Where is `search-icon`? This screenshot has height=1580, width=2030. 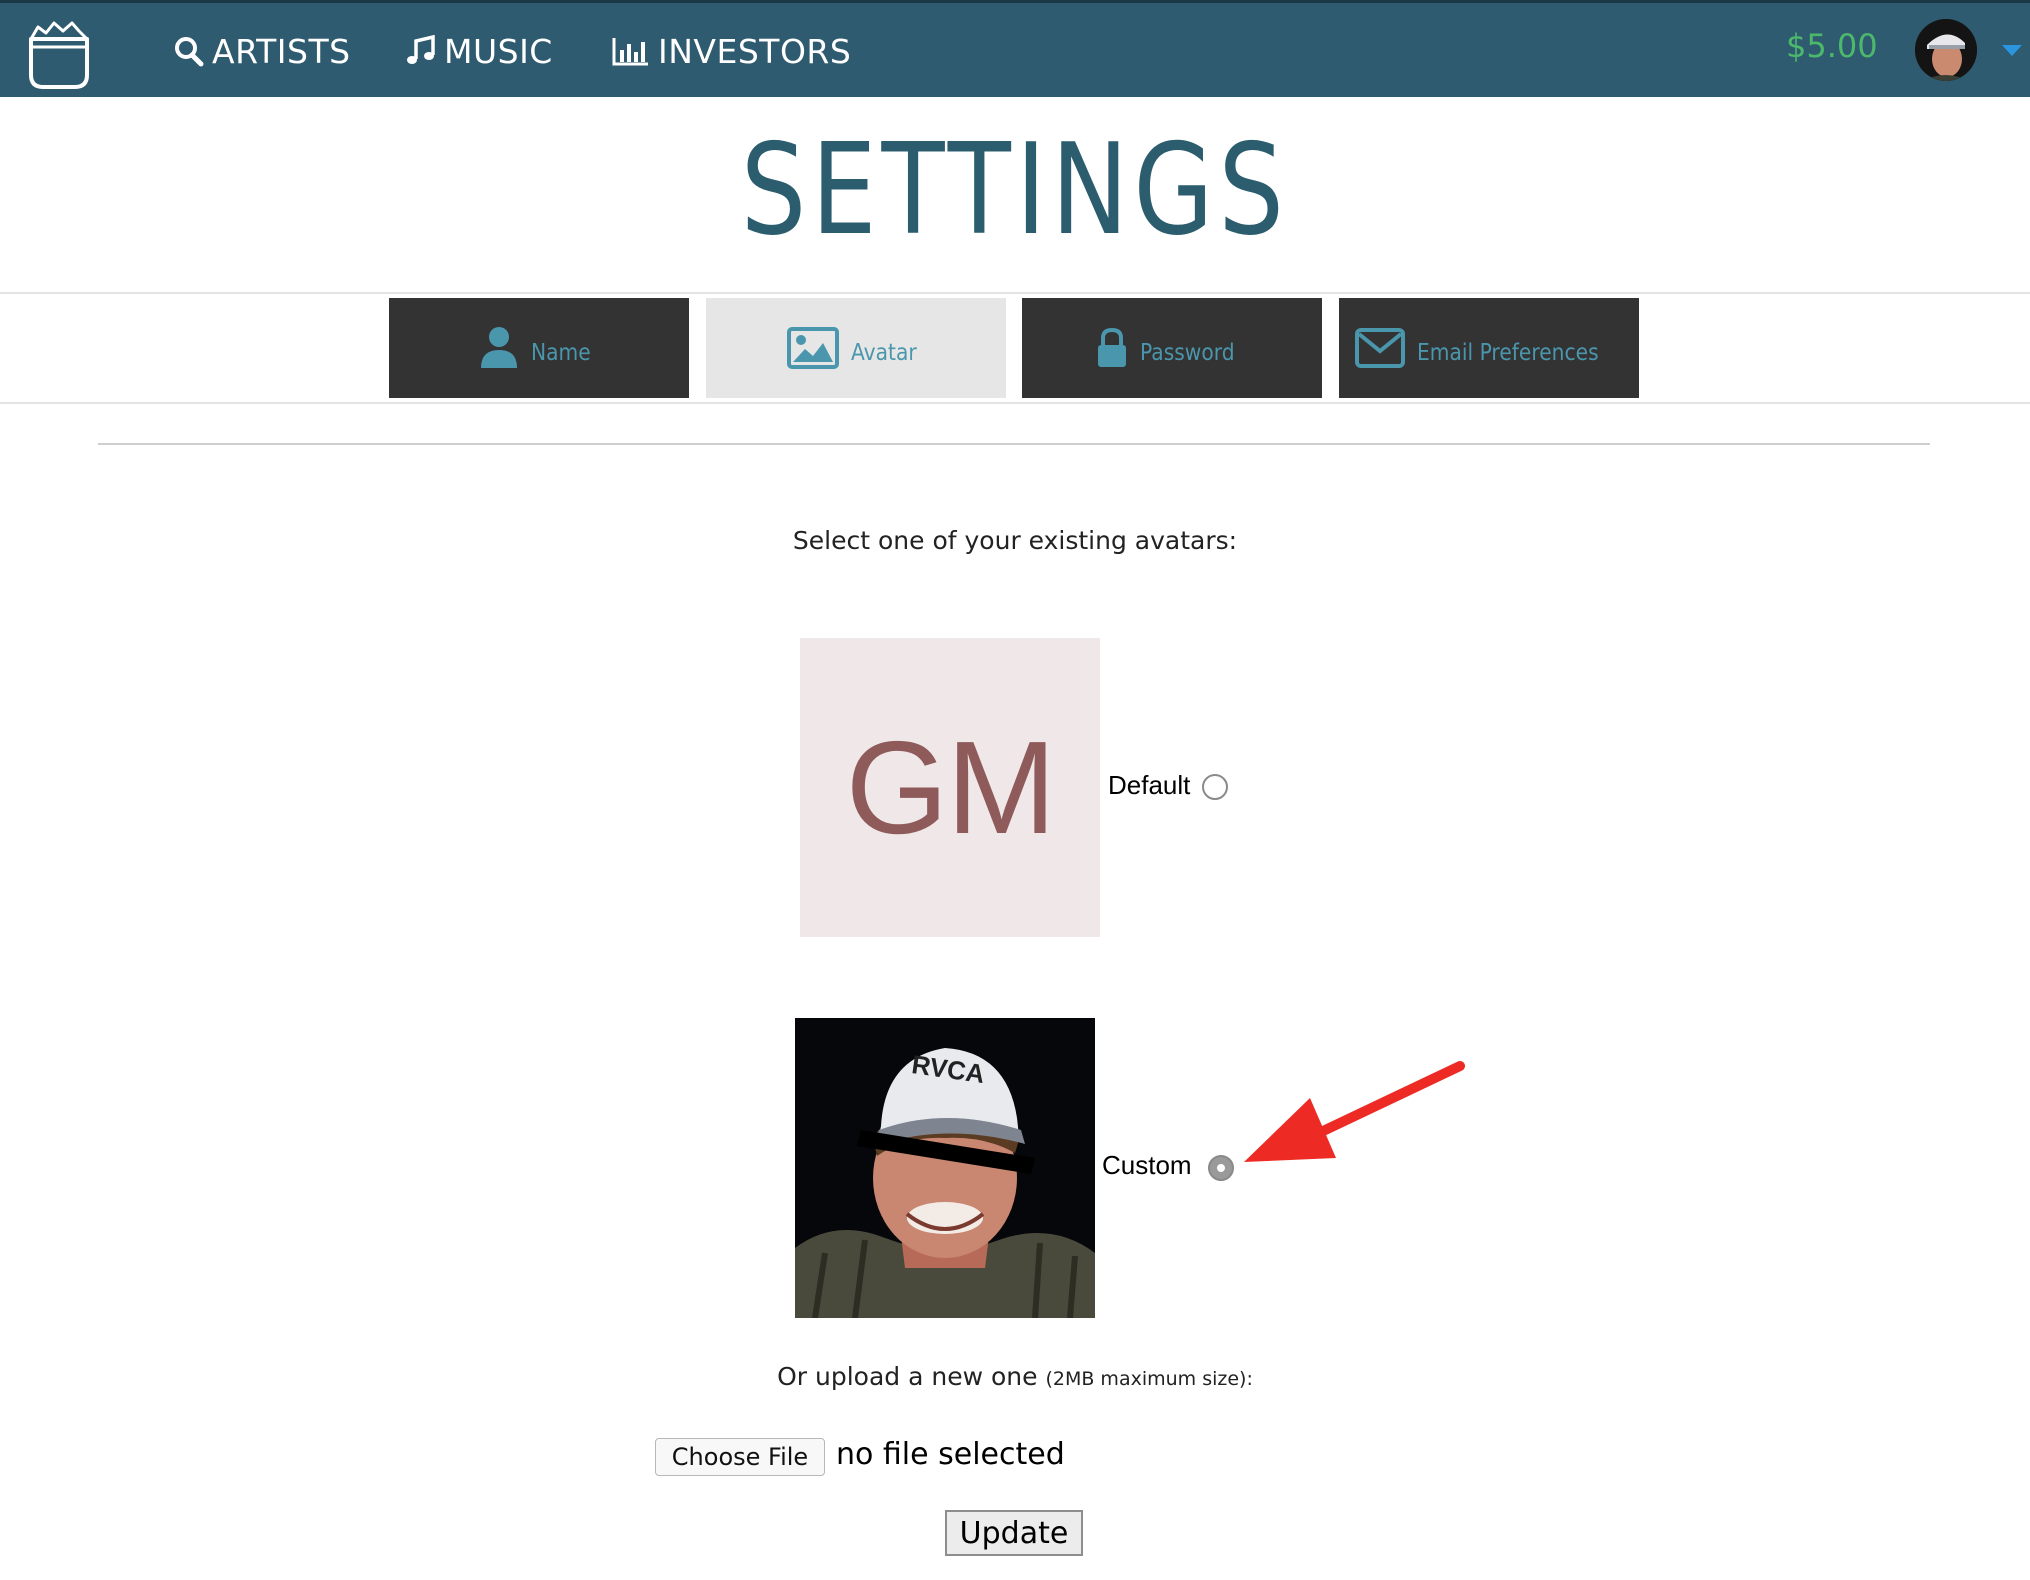
search-icon is located at coordinates (189, 52).